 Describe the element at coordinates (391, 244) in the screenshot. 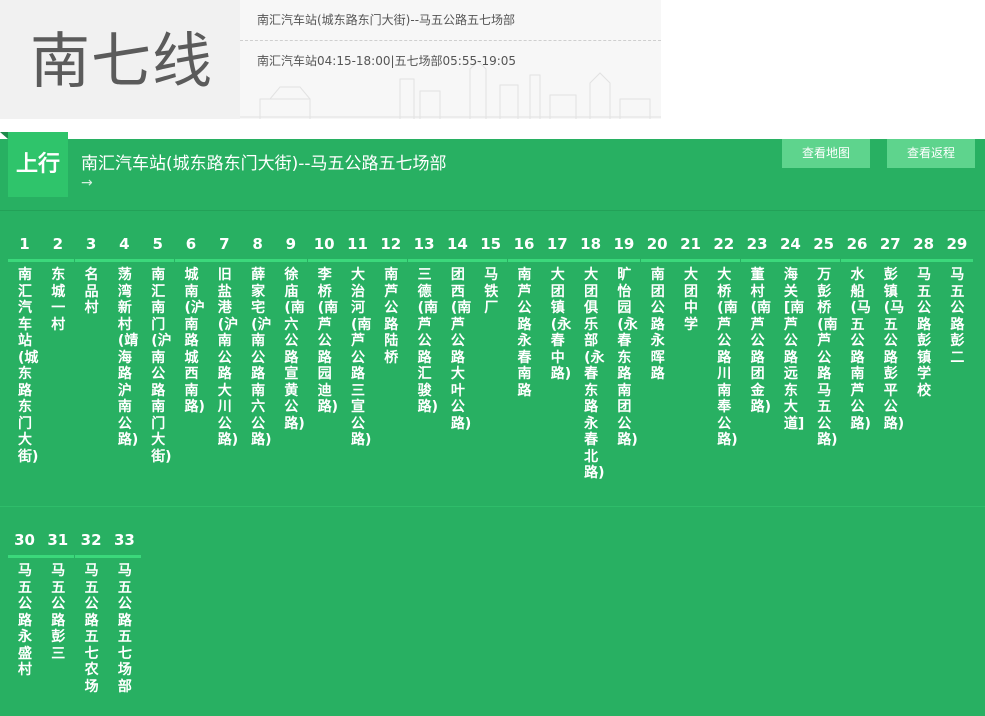

I see `station-number: 12` at that location.